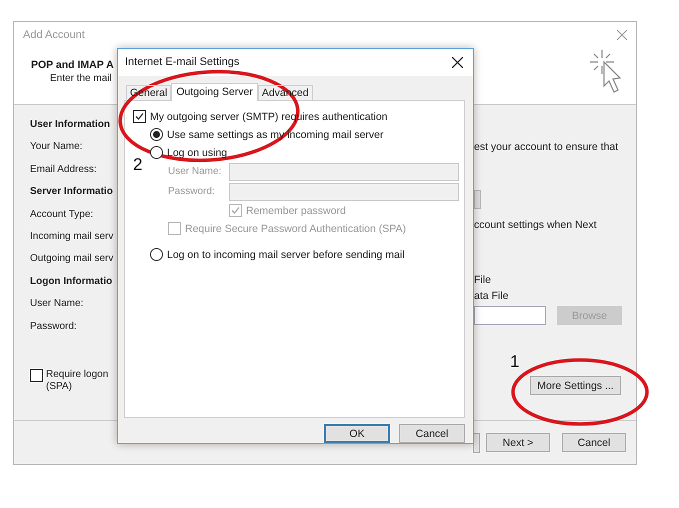  What do you see at coordinates (491, 296) in the screenshot?
I see `option-label: ata File` at bounding box center [491, 296].